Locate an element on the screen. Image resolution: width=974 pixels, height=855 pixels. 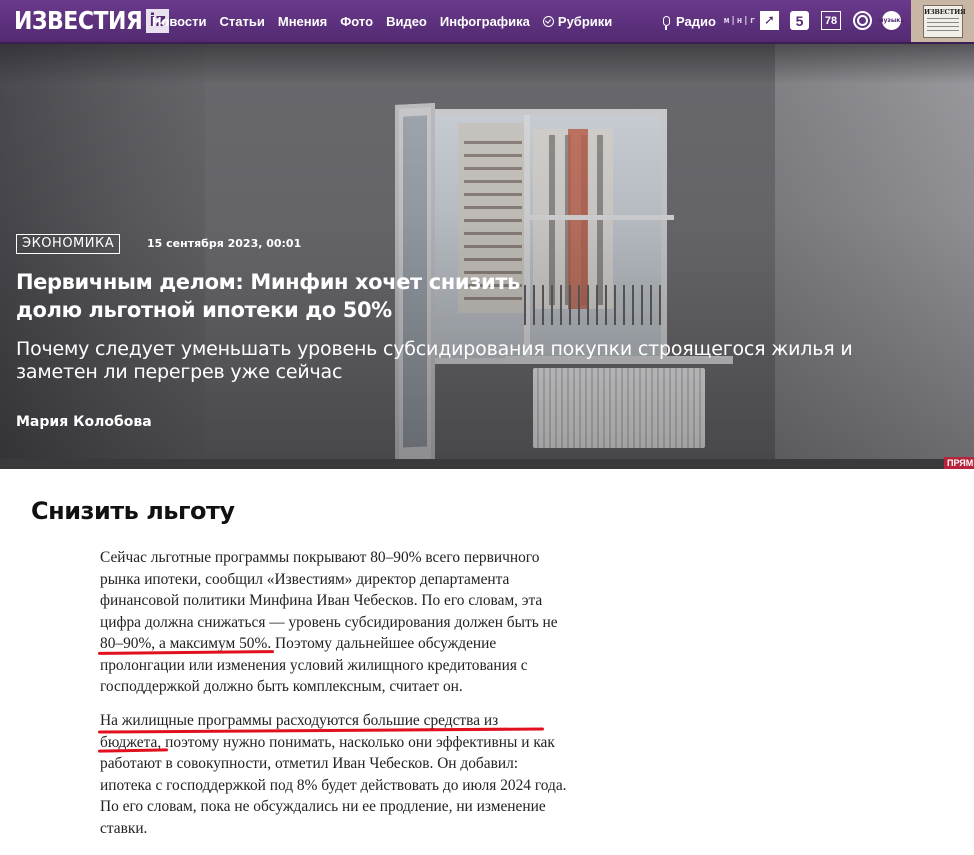
newspaper-cover: ИЗВЕСТИЯ is located at coordinates (944, 21).